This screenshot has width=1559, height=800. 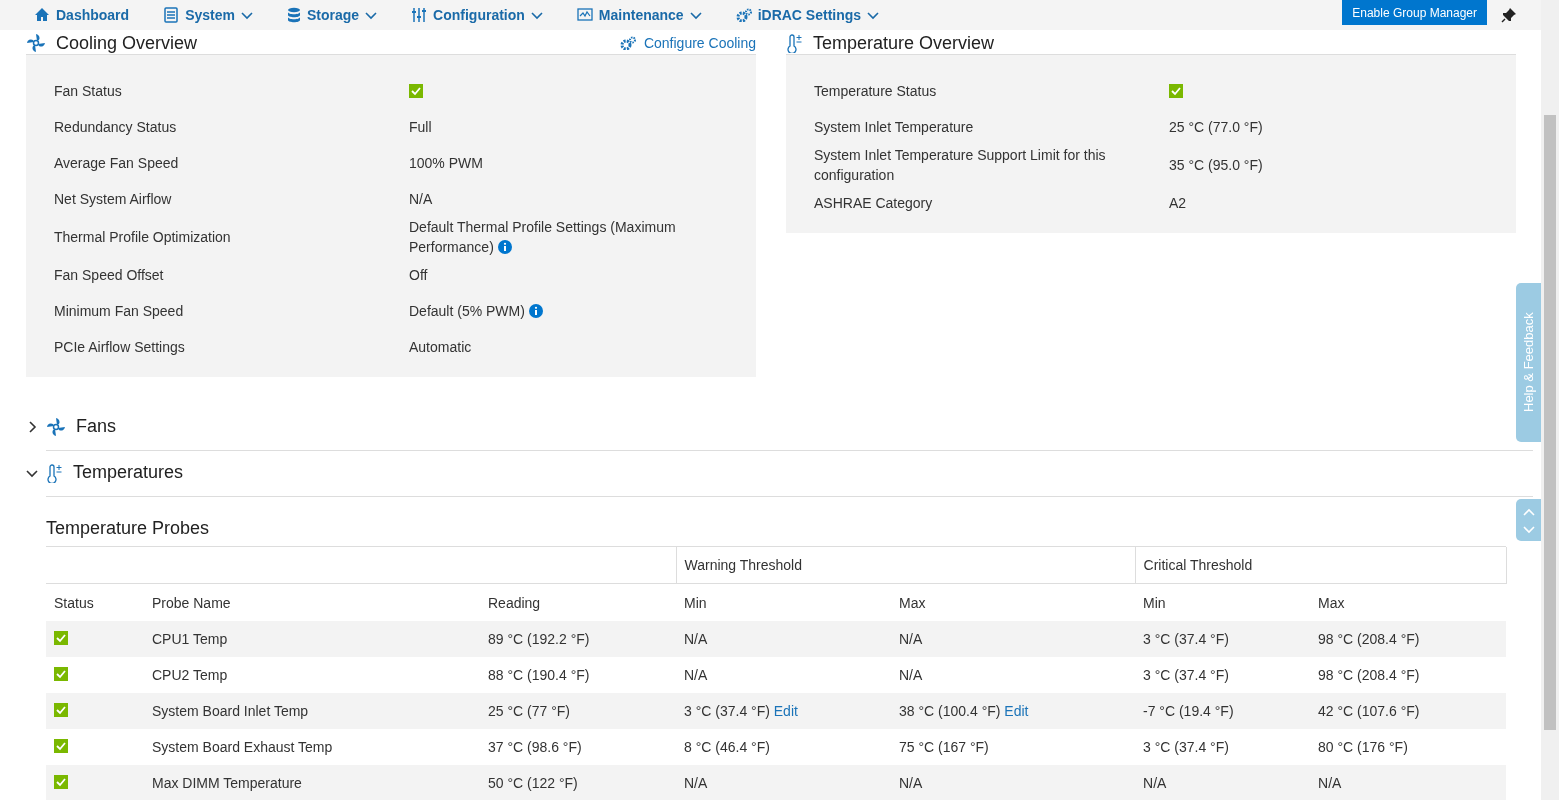 What do you see at coordinates (119, 311) in the screenshot?
I see `property-label: Minimum Fan Speed` at bounding box center [119, 311].